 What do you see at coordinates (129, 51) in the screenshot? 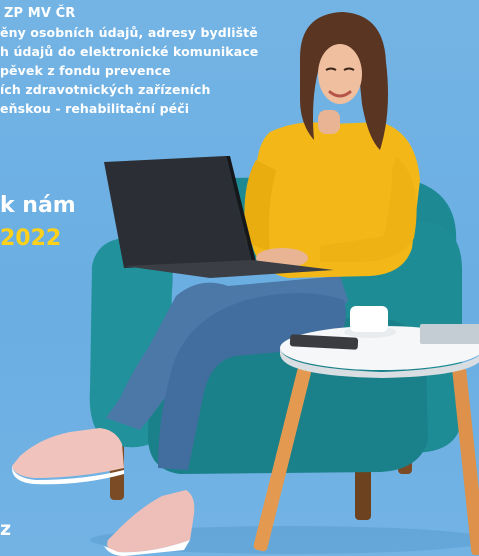
I see `benefit-line: h údajů do elektronické komunikace` at bounding box center [129, 51].